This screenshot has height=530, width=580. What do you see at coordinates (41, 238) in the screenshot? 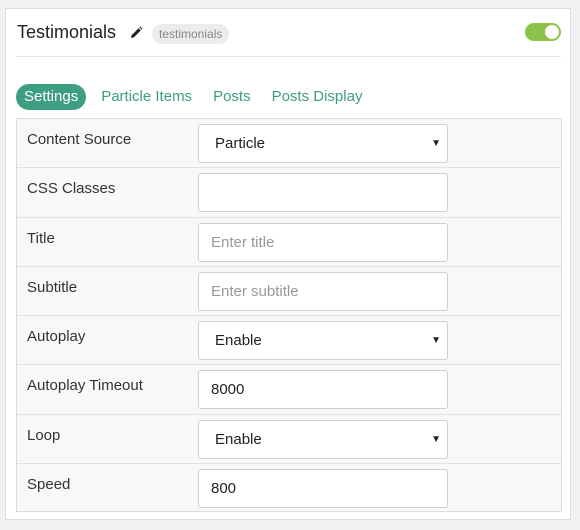
I see `title-label: Title` at bounding box center [41, 238].